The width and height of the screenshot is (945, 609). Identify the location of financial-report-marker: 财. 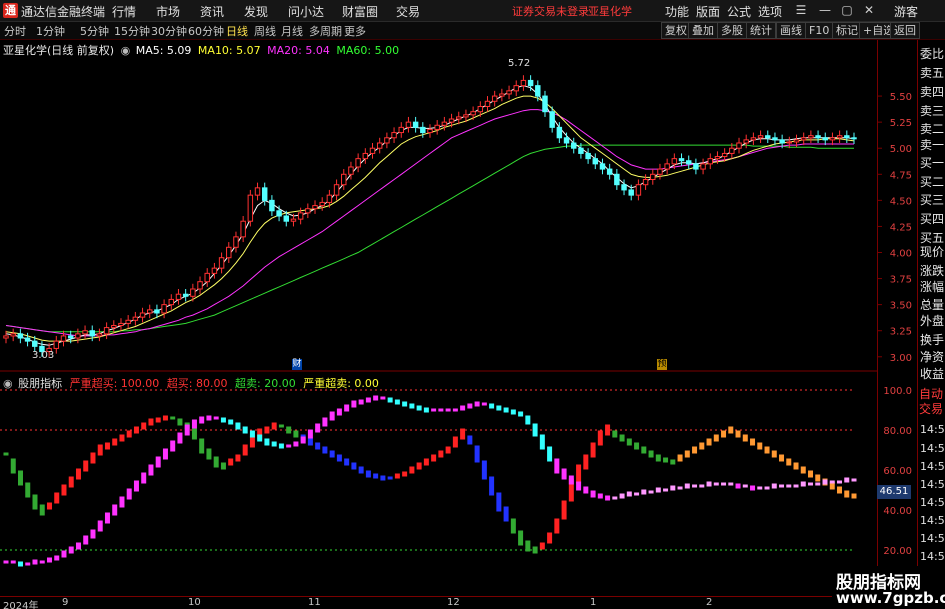
(297, 364).